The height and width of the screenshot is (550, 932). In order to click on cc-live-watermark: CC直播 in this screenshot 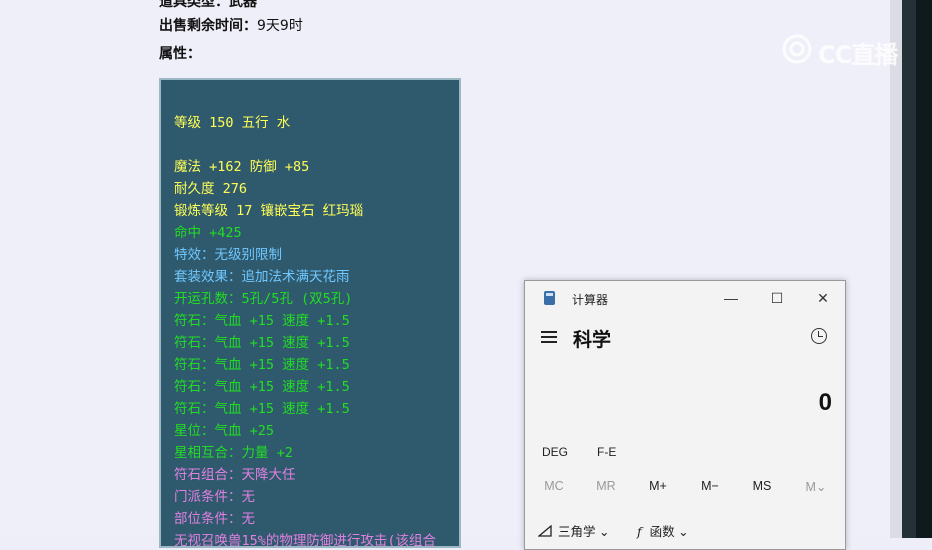, I will do `click(841, 50)`.